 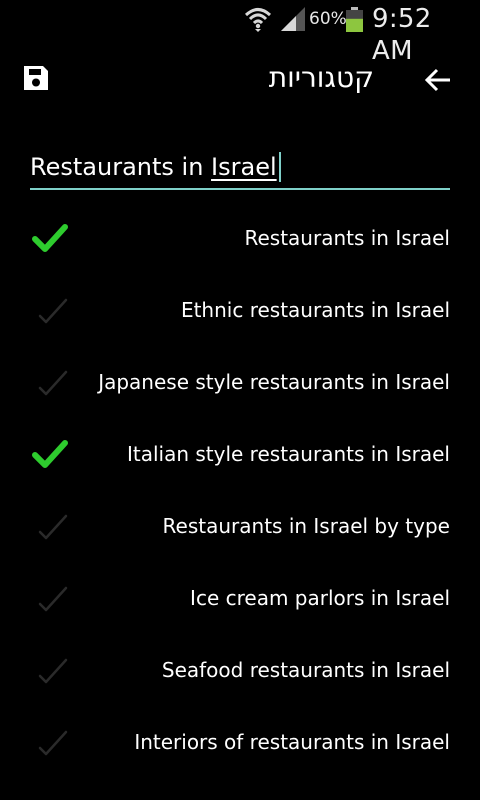 What do you see at coordinates (347, 238) in the screenshot?
I see `category-label: Restaurants in Israel` at bounding box center [347, 238].